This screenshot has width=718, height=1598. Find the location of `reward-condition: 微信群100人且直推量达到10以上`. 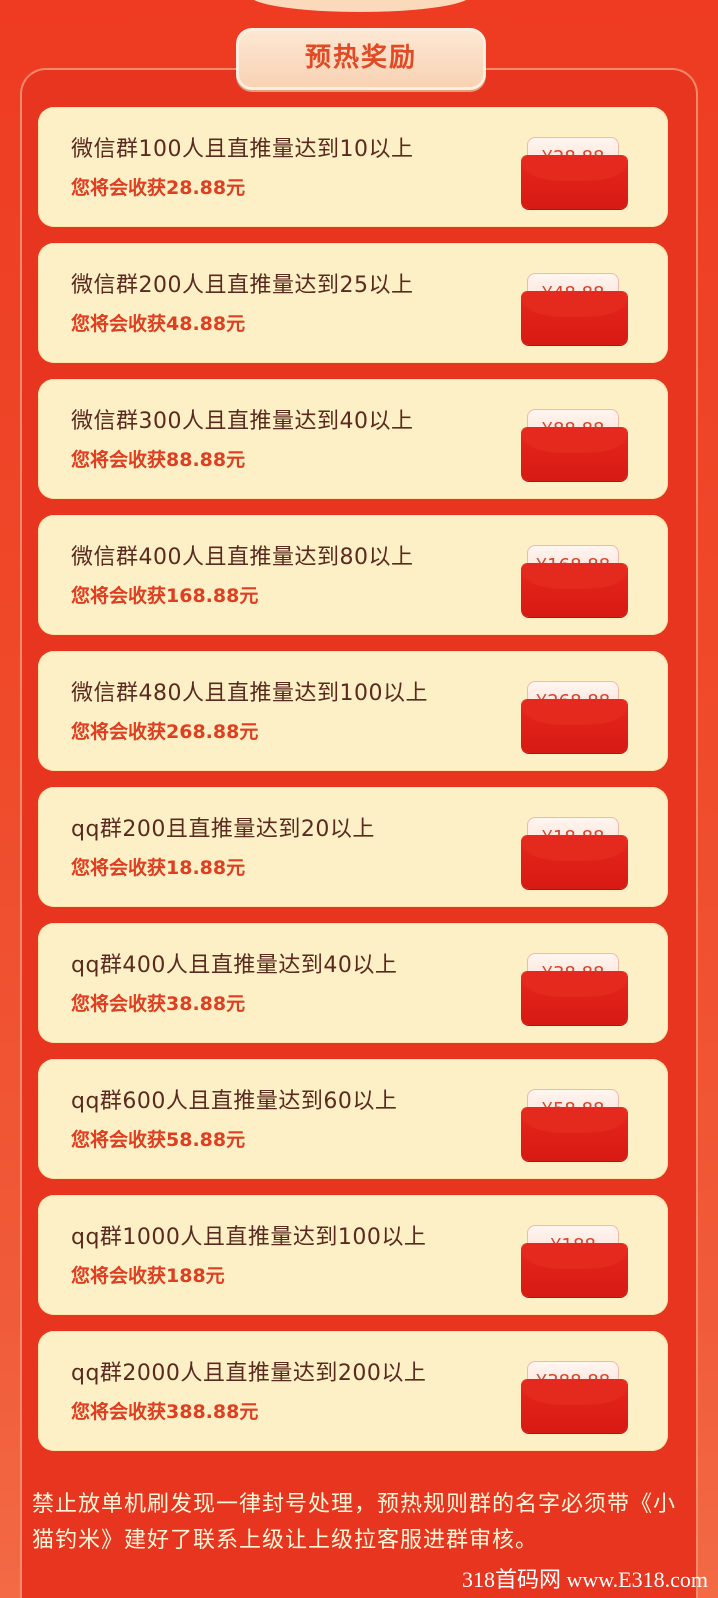

reward-condition: 微信群100人且直推量达到10以上 is located at coordinates (242, 149).